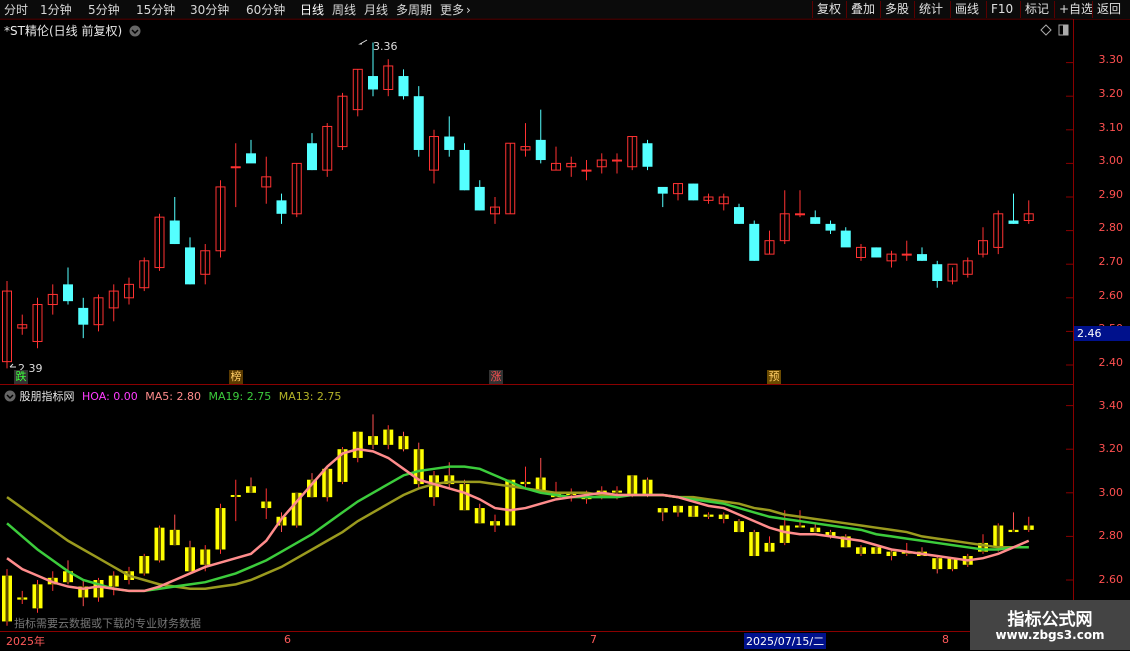 This screenshot has width=1130, height=651. Describe the element at coordinates (107, 623) in the screenshot. I see `indicator-note: 指标需要云数据或下载的专业财务数据` at that location.